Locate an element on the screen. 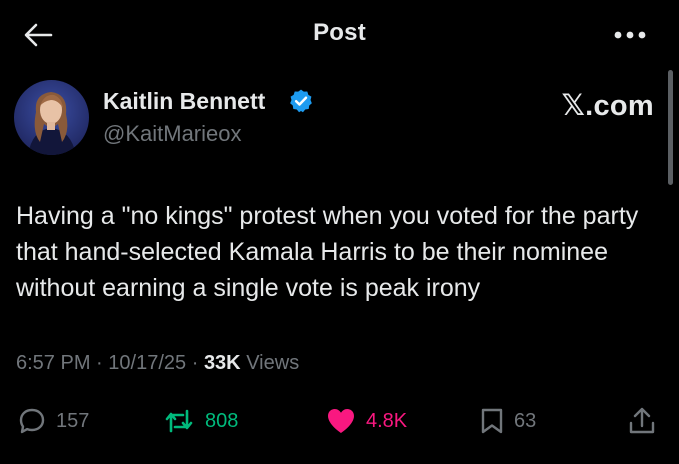  more-options-button is located at coordinates (630, 35).